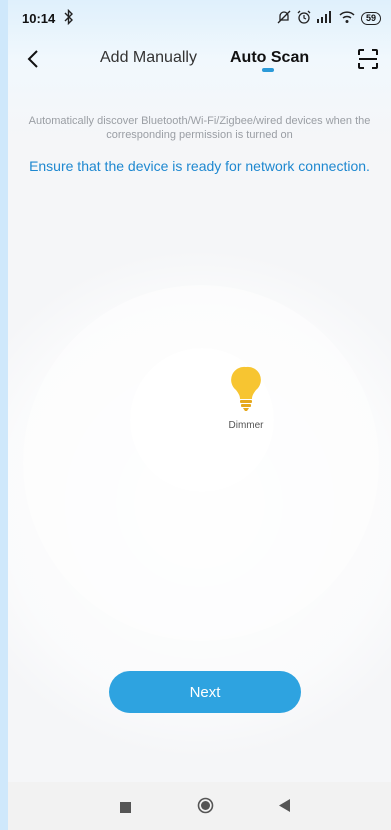  What do you see at coordinates (324, 18) in the screenshot?
I see `signal-icon` at bounding box center [324, 18].